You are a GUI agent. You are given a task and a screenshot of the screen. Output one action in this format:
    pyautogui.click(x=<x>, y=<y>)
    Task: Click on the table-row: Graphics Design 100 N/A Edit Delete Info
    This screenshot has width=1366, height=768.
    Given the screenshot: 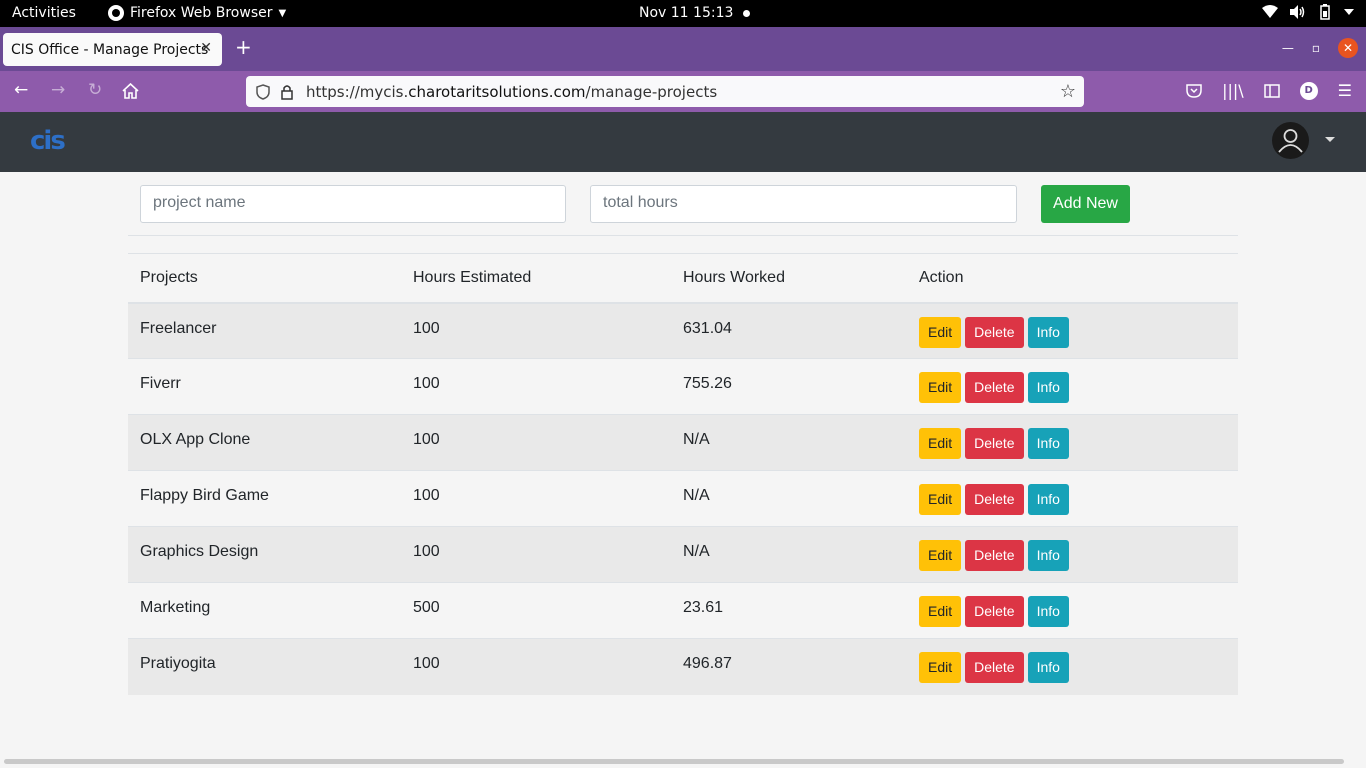 What is the action you would take?
    pyautogui.click(x=683, y=554)
    